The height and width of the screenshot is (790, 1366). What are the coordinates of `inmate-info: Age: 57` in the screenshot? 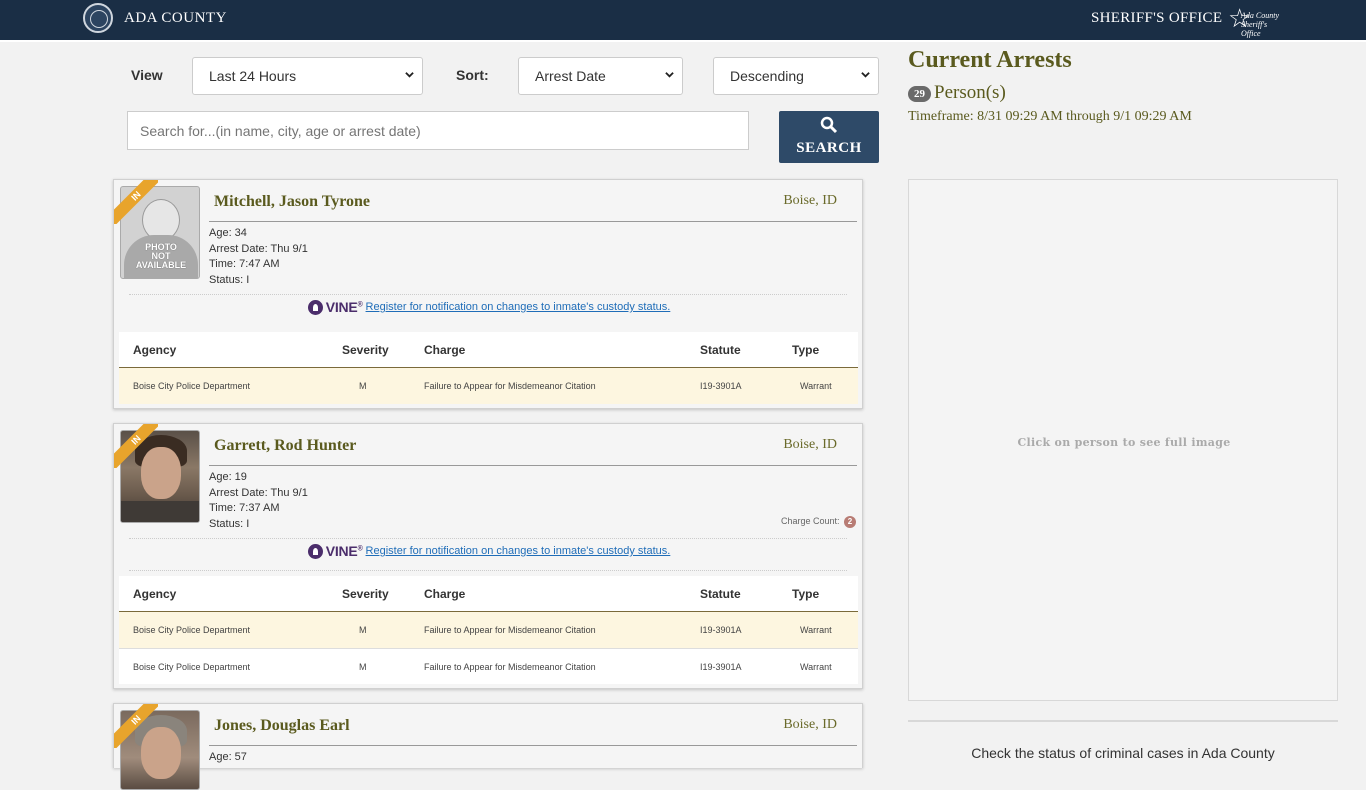 It's located at (228, 758).